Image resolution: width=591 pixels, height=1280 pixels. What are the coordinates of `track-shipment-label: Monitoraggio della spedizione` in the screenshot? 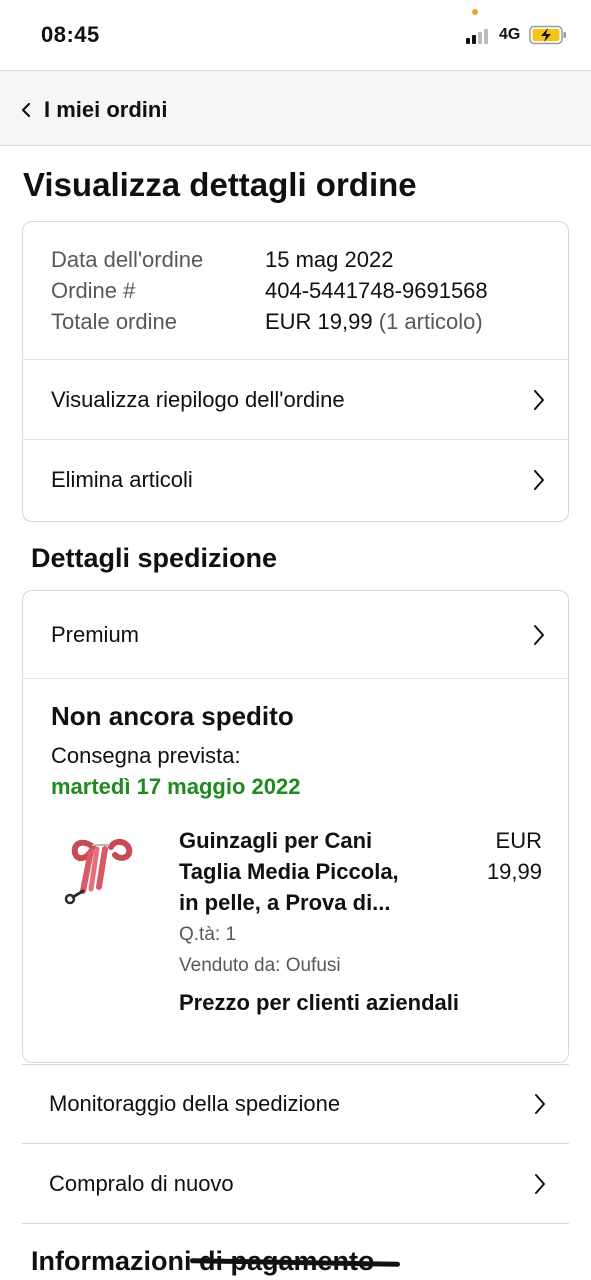 It's located at (195, 1103).